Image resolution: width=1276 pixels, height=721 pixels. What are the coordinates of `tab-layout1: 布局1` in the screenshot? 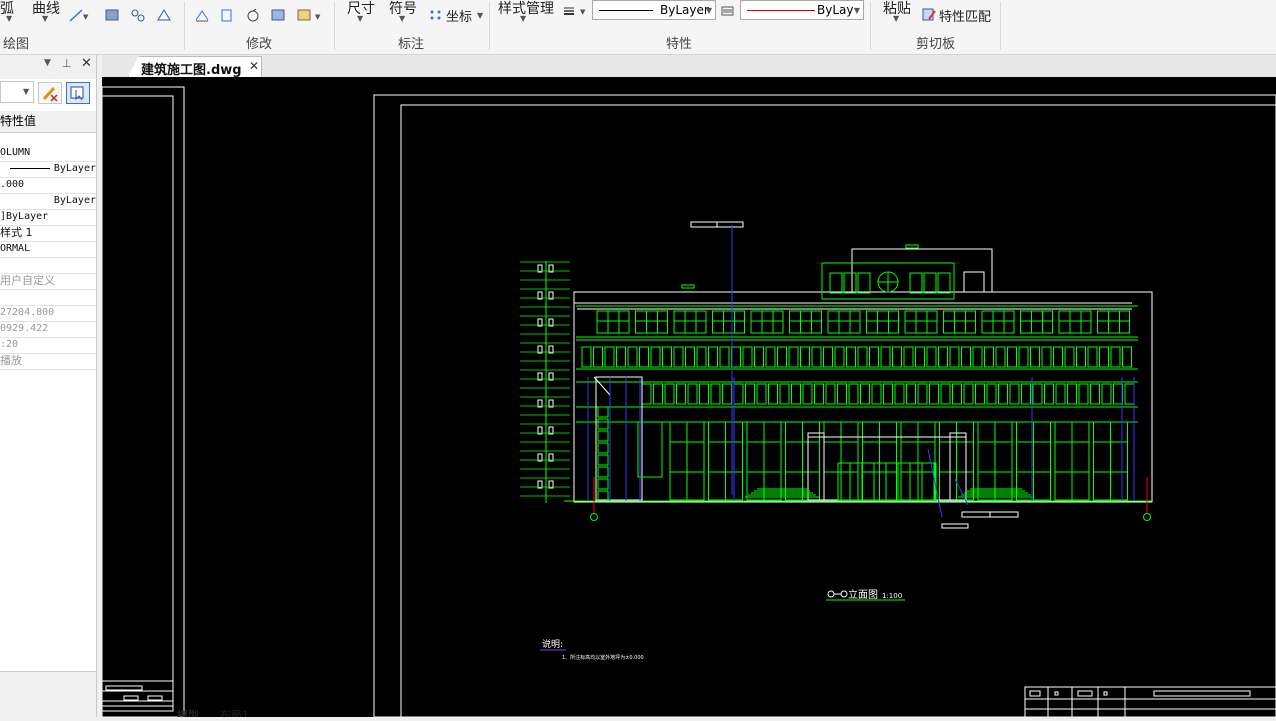 It's located at (234, 713).